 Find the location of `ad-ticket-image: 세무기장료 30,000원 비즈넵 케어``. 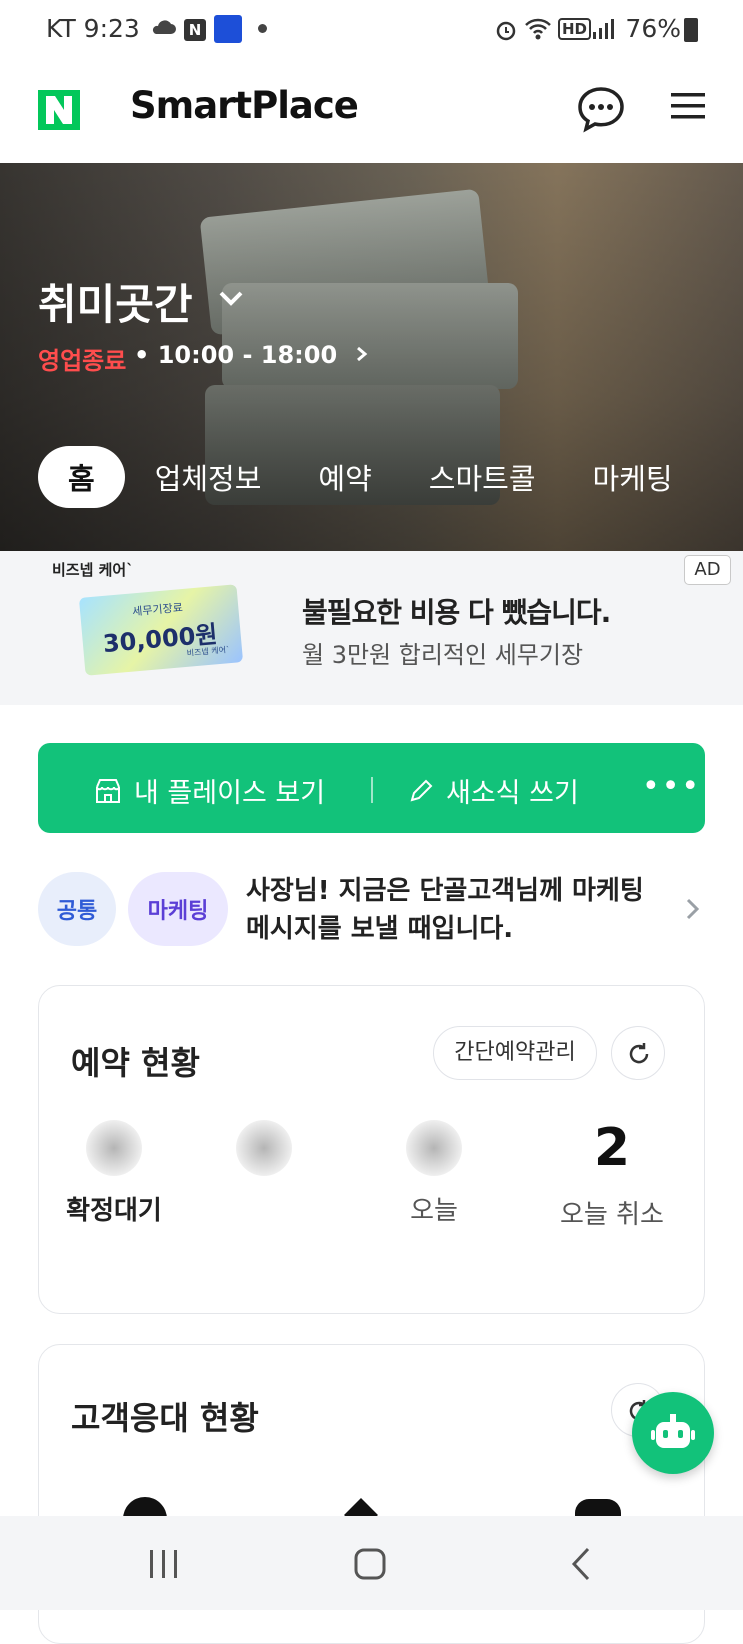

ad-ticket-image: 세무기장료 30,000원 비즈넵 케어` is located at coordinates (161, 630).